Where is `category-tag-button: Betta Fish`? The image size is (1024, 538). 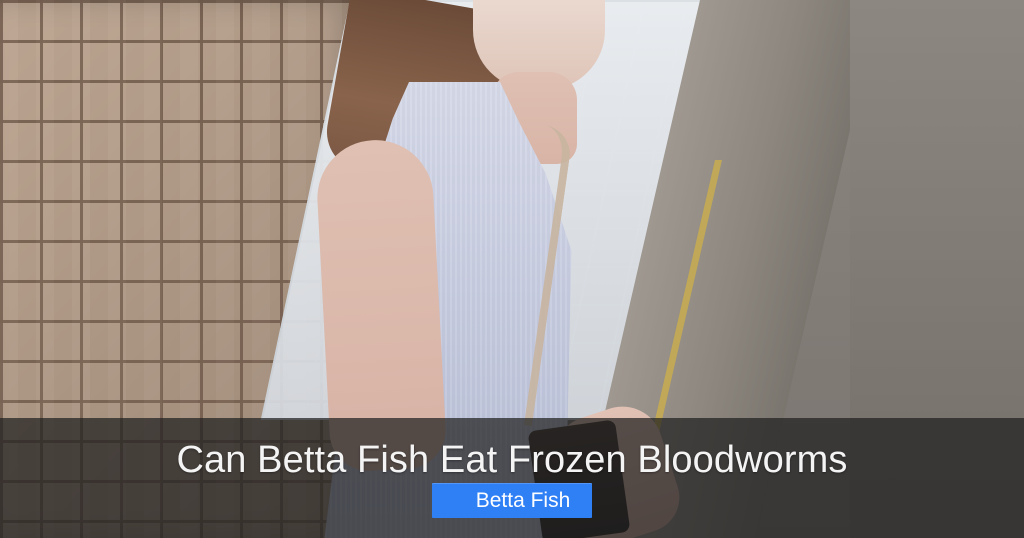
category-tag-button: Betta Fish is located at coordinates (512, 500).